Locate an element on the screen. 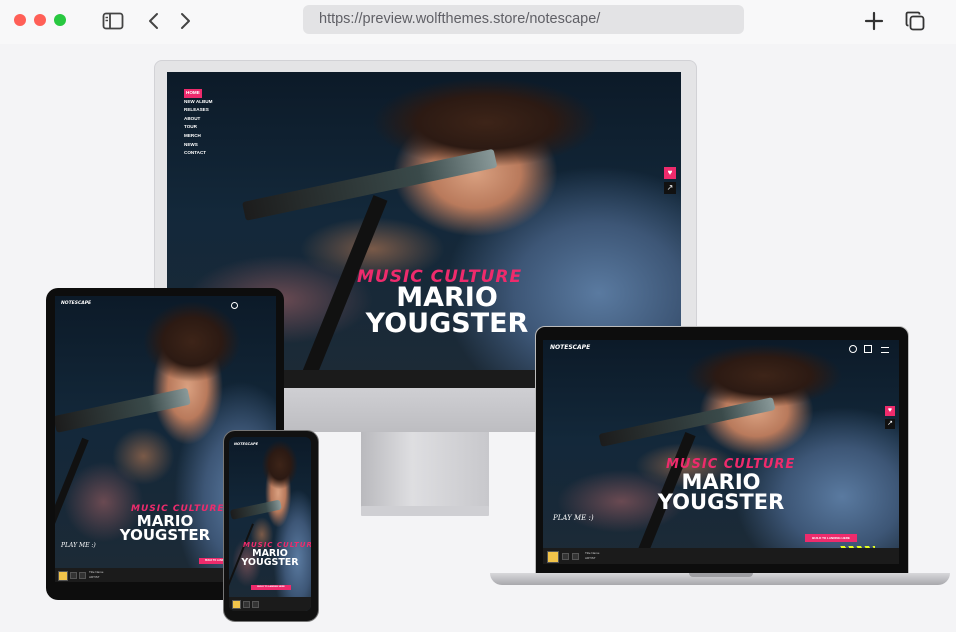 The height and width of the screenshot is (632, 956). nav-item-releases: RELEASES is located at coordinates (198, 110).